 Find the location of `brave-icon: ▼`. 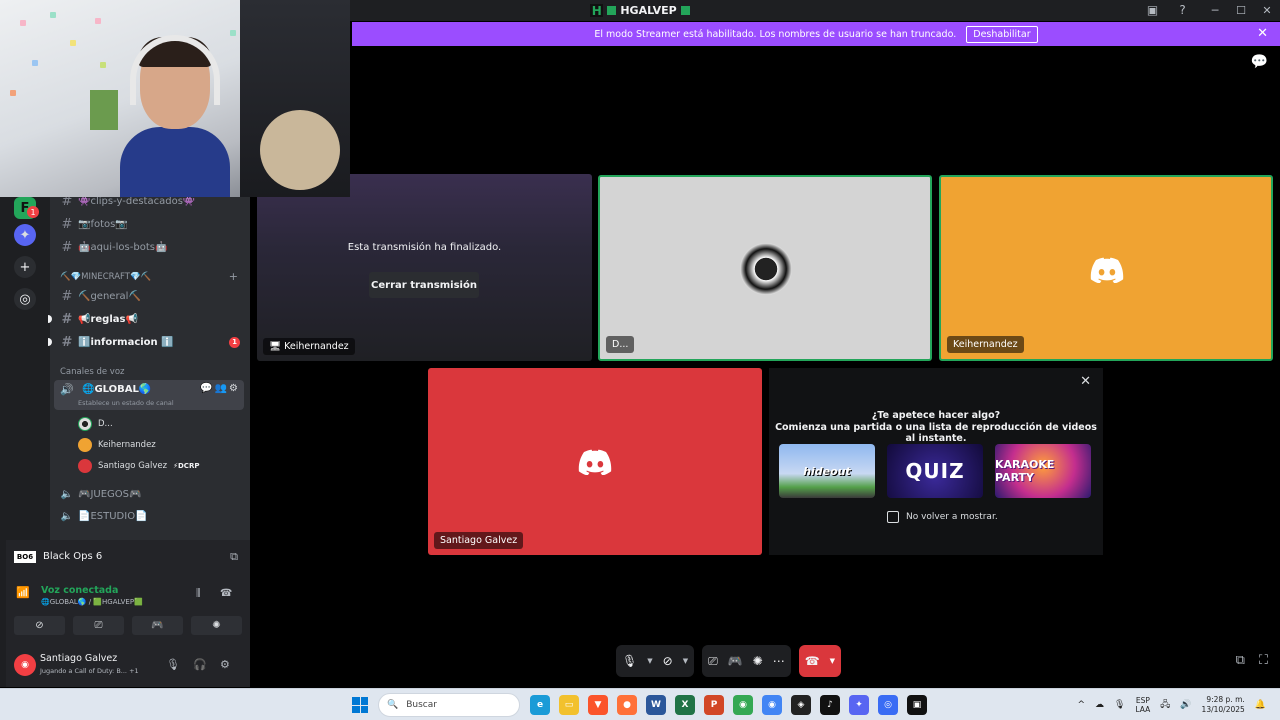

brave-icon: ▼ is located at coordinates (598, 705).